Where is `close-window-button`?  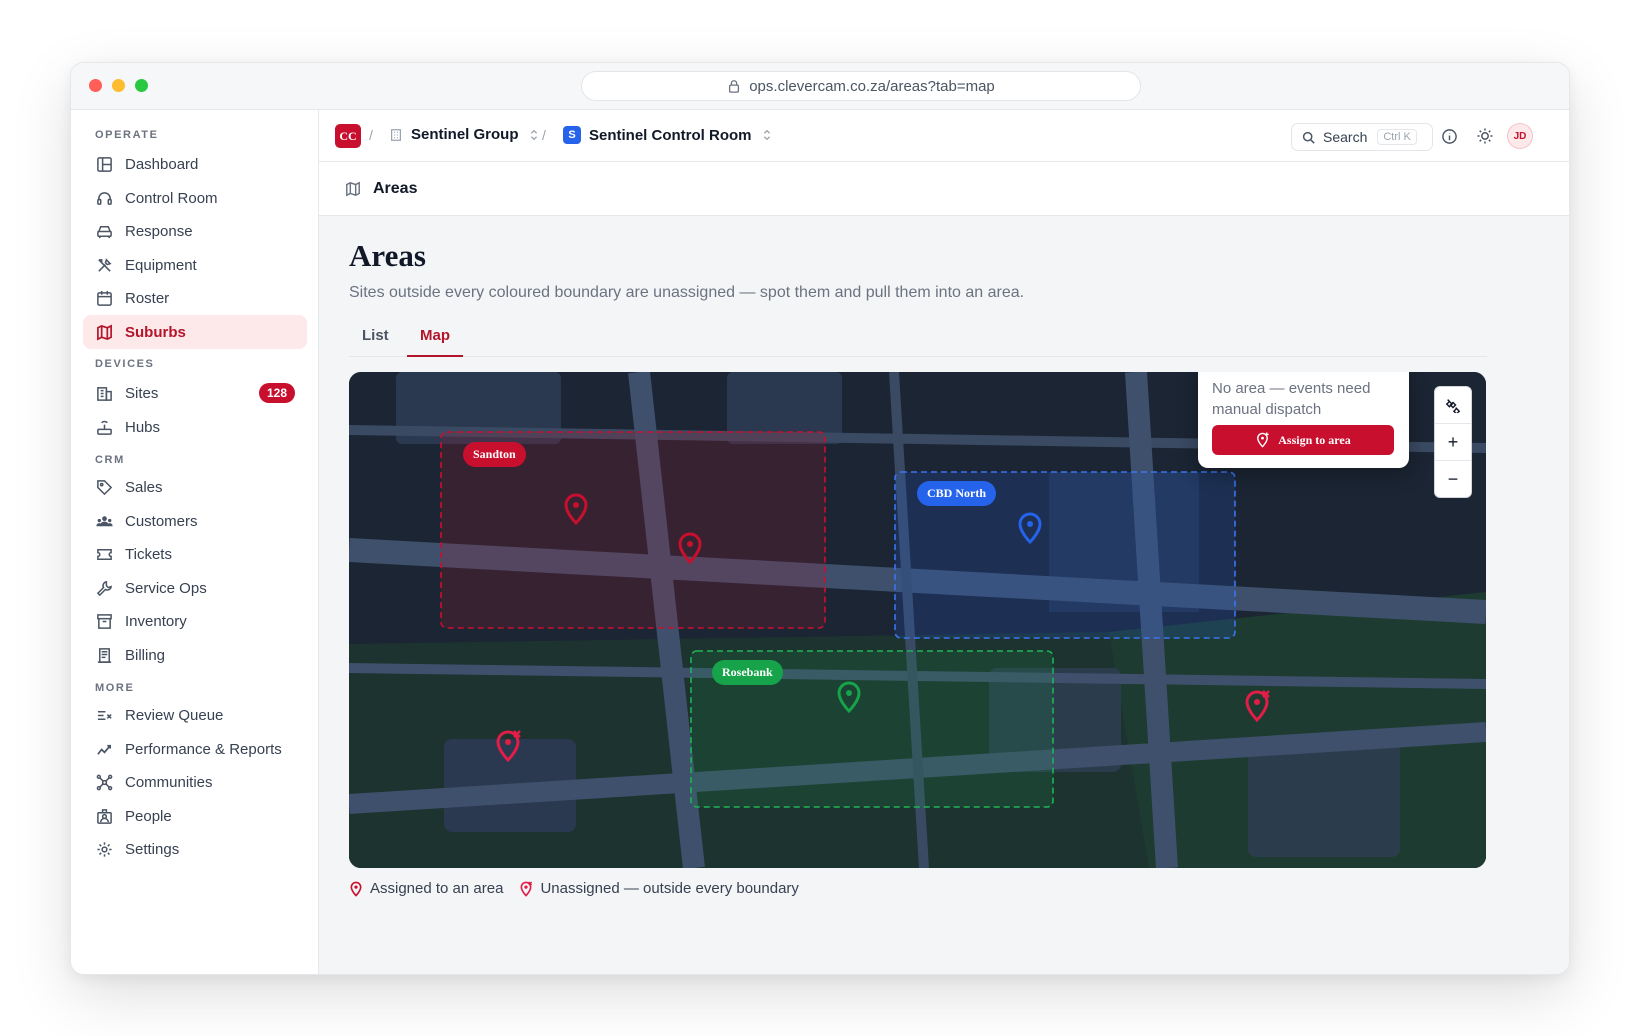 close-window-button is located at coordinates (95, 85).